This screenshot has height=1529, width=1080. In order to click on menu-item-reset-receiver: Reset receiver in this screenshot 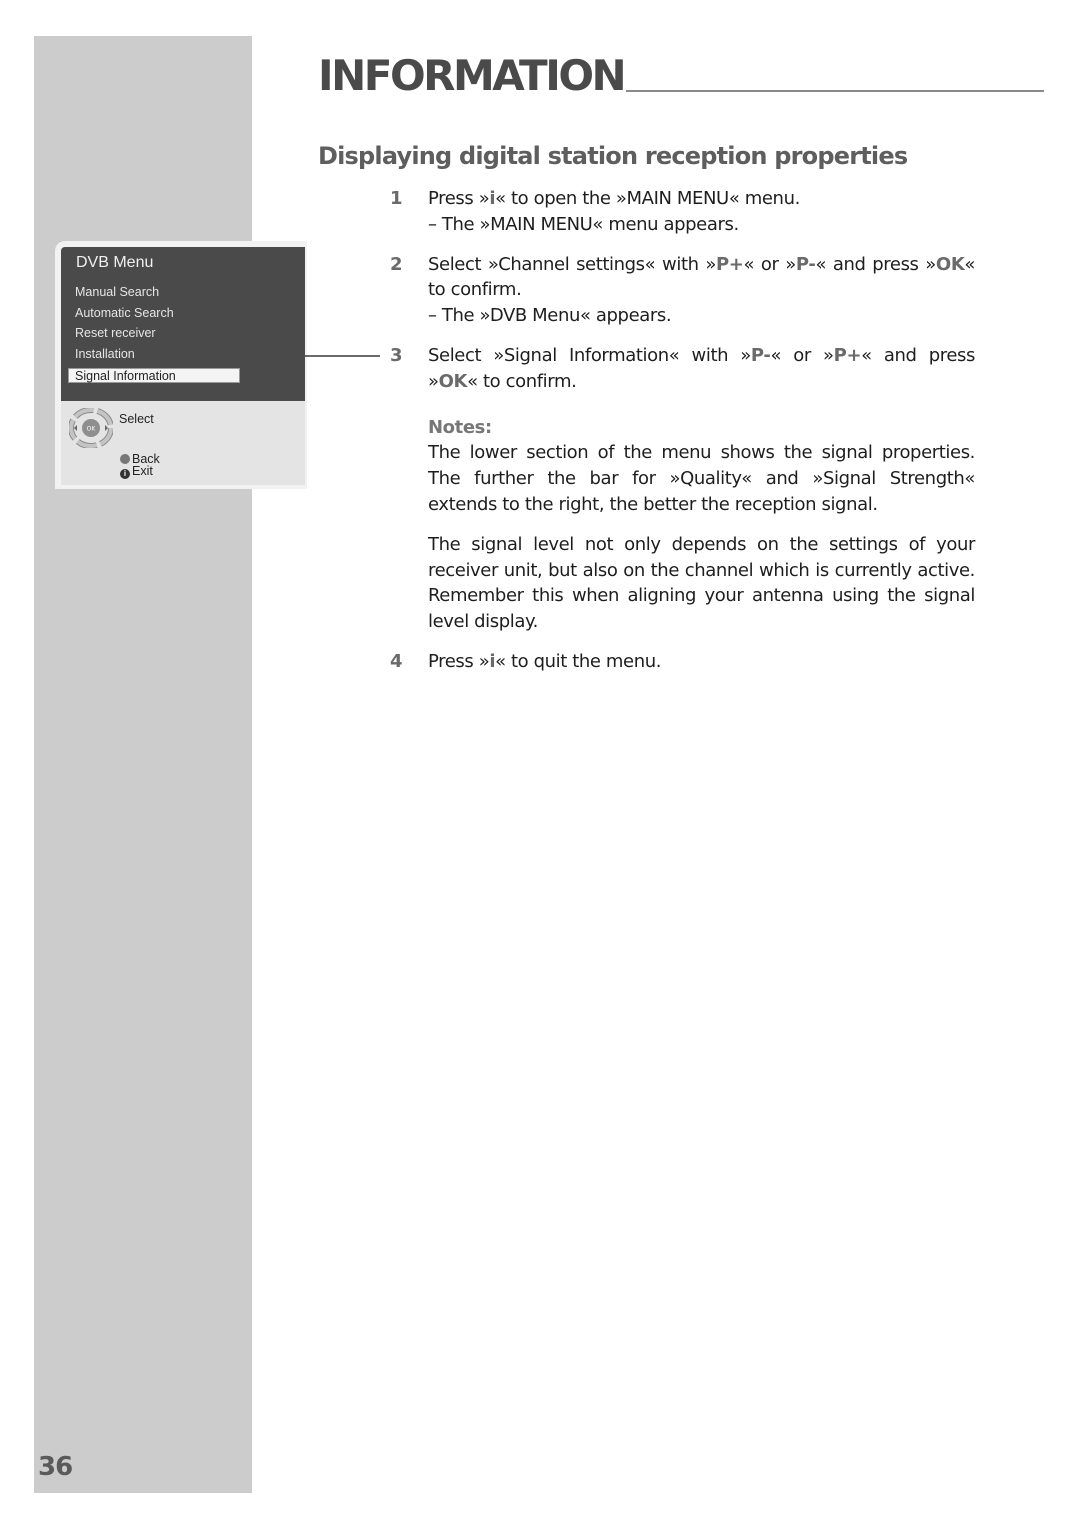, I will do `click(115, 333)`.